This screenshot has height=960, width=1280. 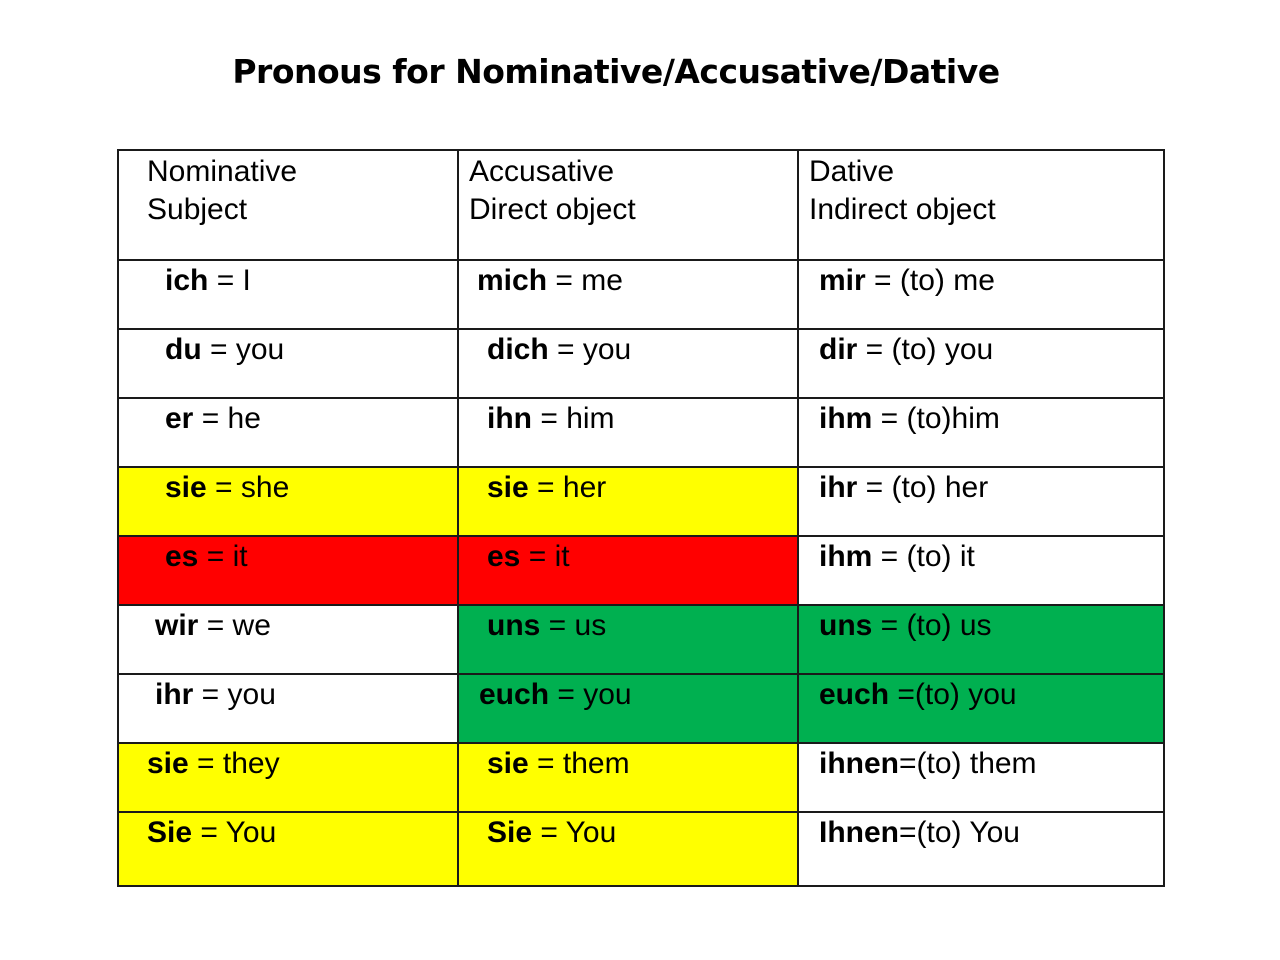 I want to click on cell-accusative: euch = you, so click(x=628, y=708).